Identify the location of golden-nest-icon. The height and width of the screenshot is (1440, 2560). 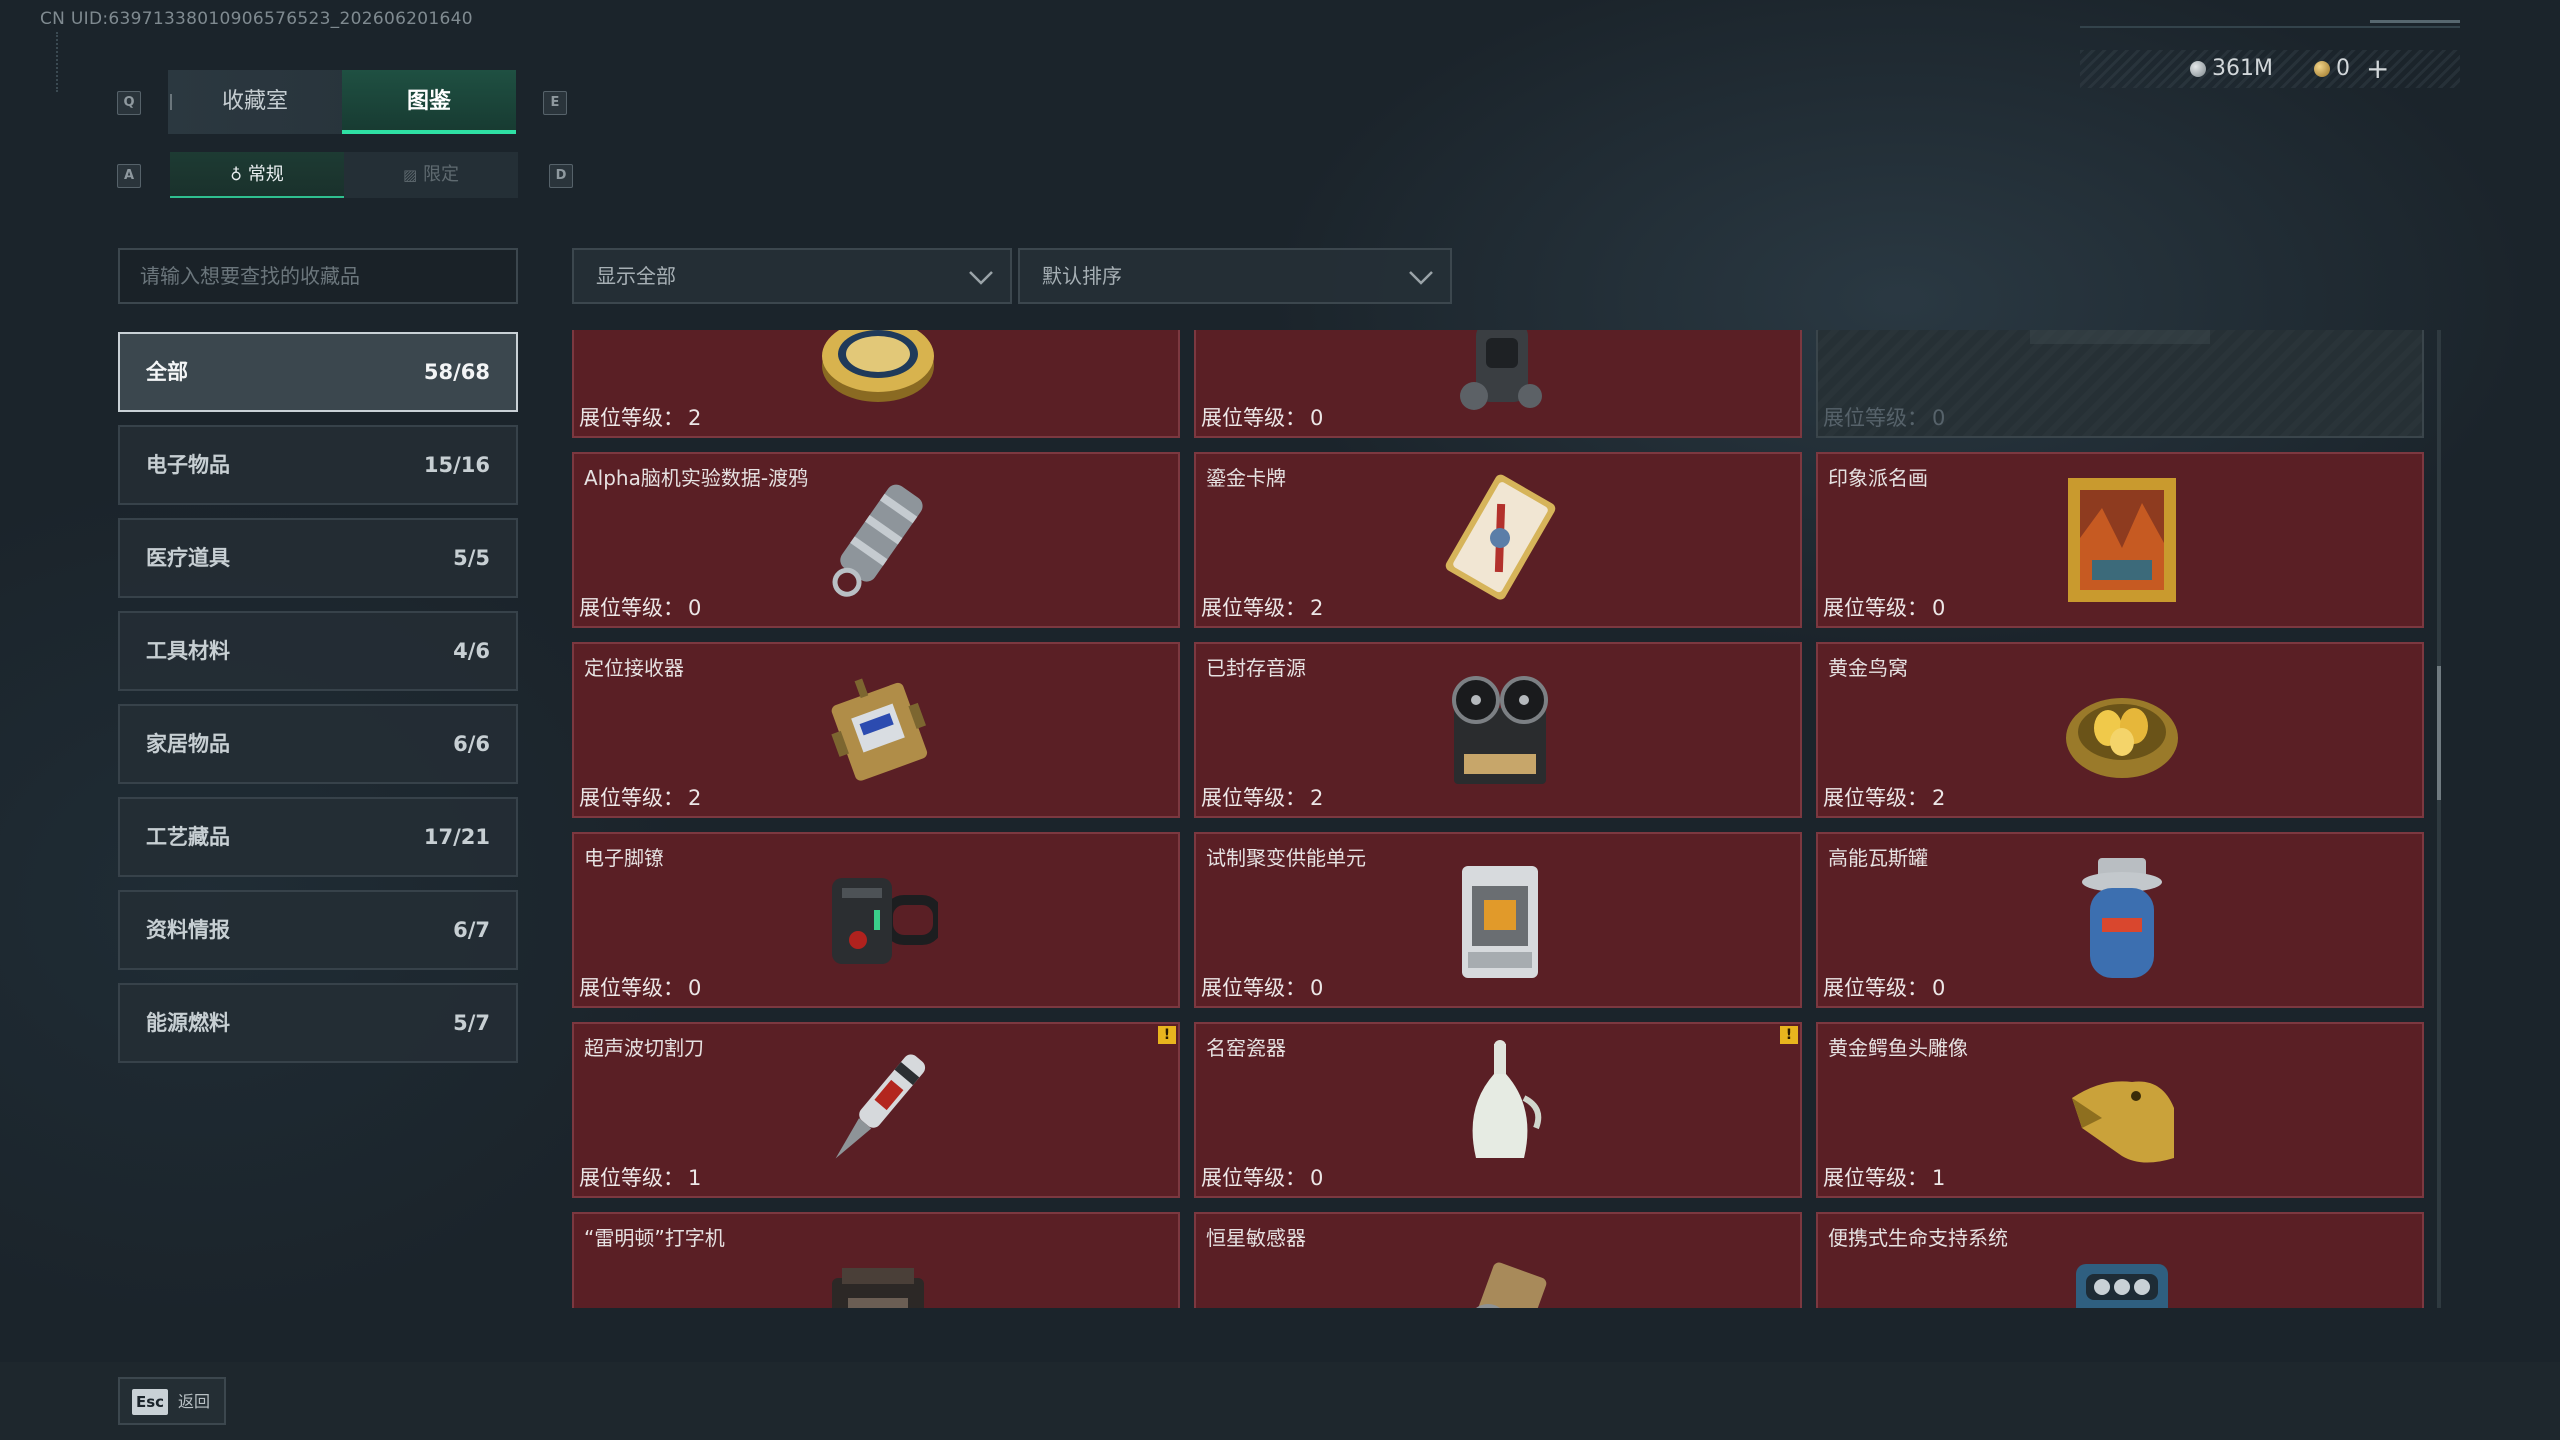
(2122, 738).